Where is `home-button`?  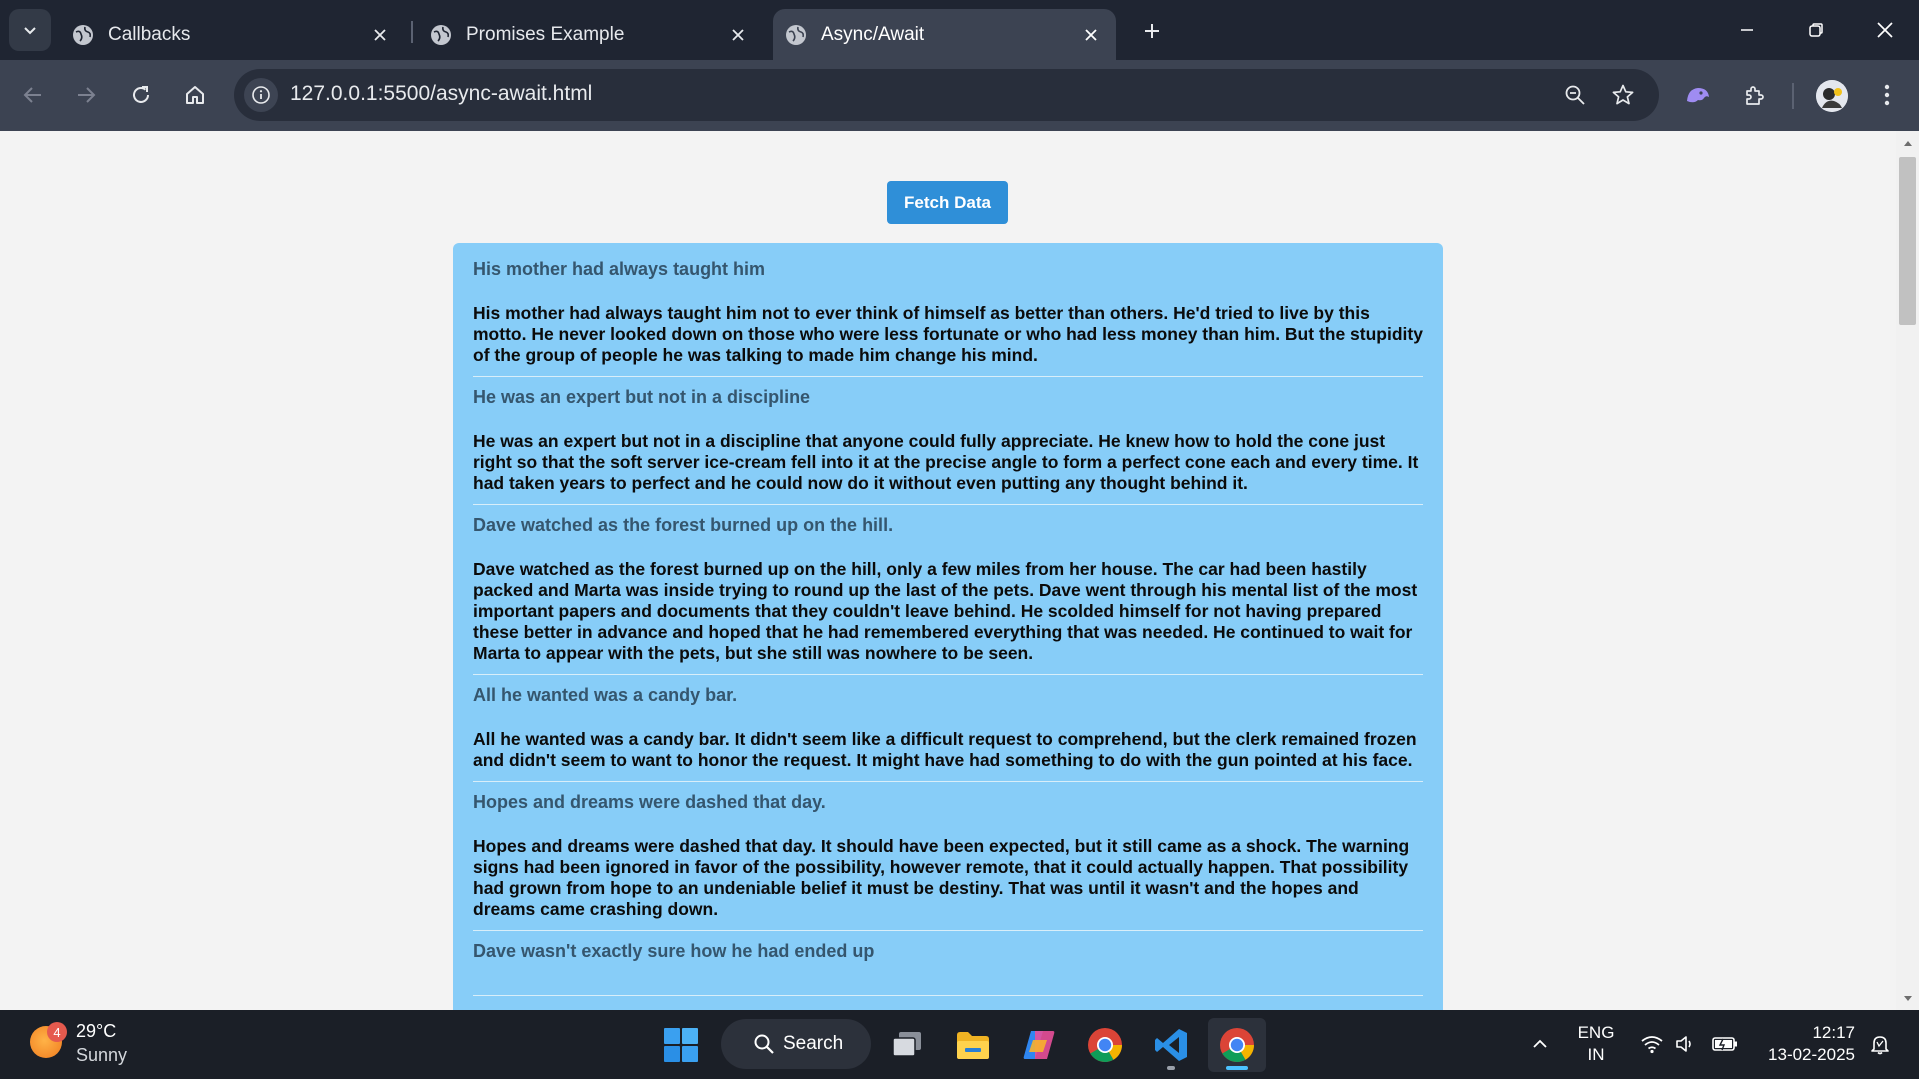 home-button is located at coordinates (195, 95).